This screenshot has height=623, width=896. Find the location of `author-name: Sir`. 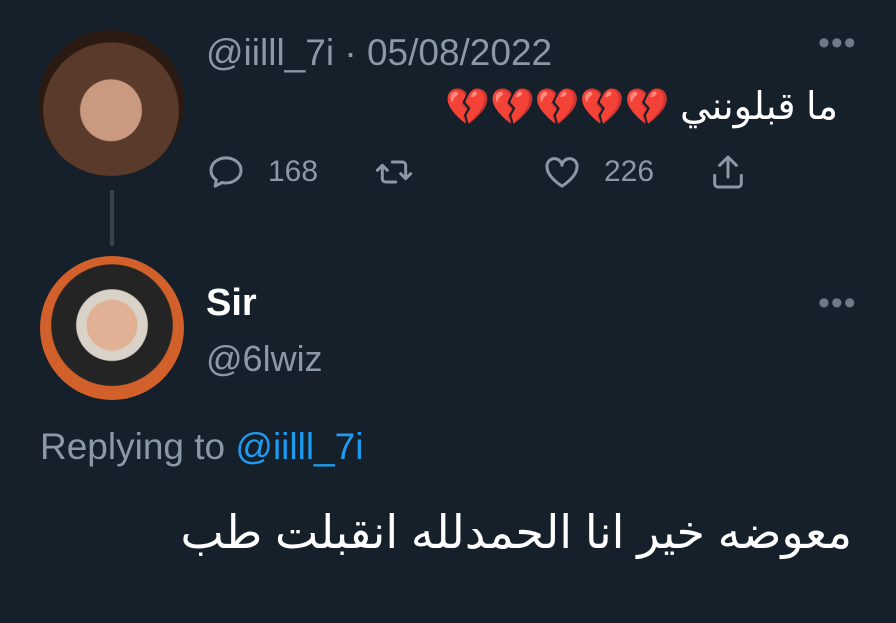

author-name: Sir is located at coordinates (231, 303).